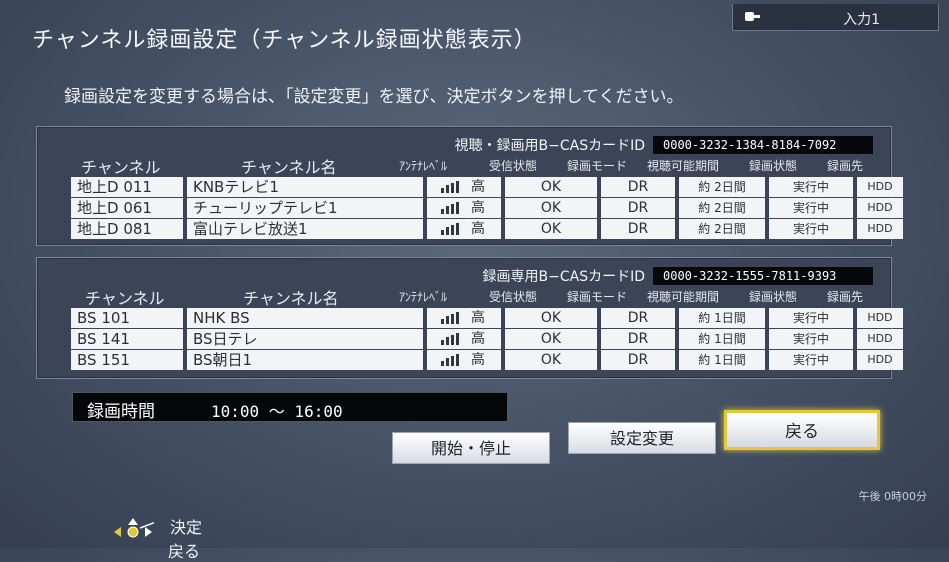 The image size is (949, 562). Describe the element at coordinates (305, 229) in the screenshot. I see `channel-name: 富山テレビ放送1` at that location.